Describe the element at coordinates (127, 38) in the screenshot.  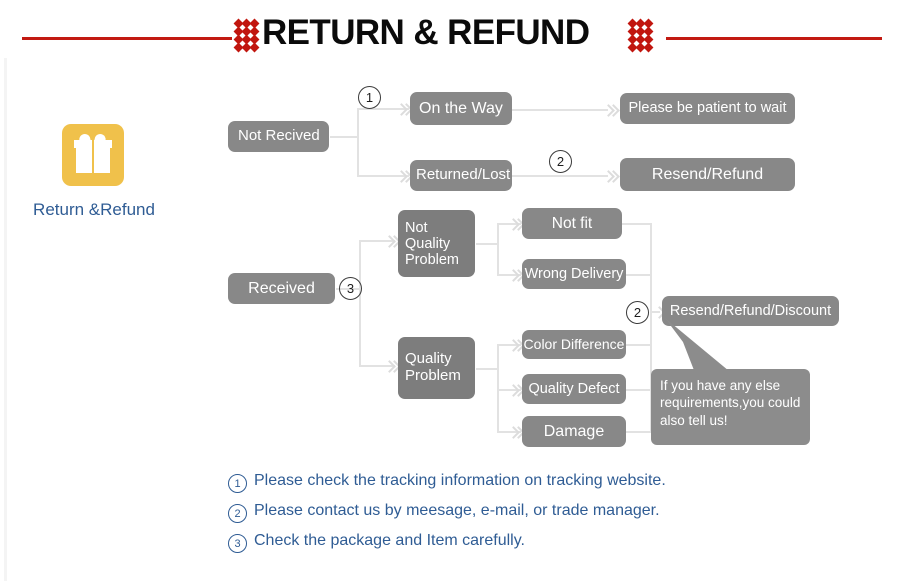
I see `header-rule-left` at that location.